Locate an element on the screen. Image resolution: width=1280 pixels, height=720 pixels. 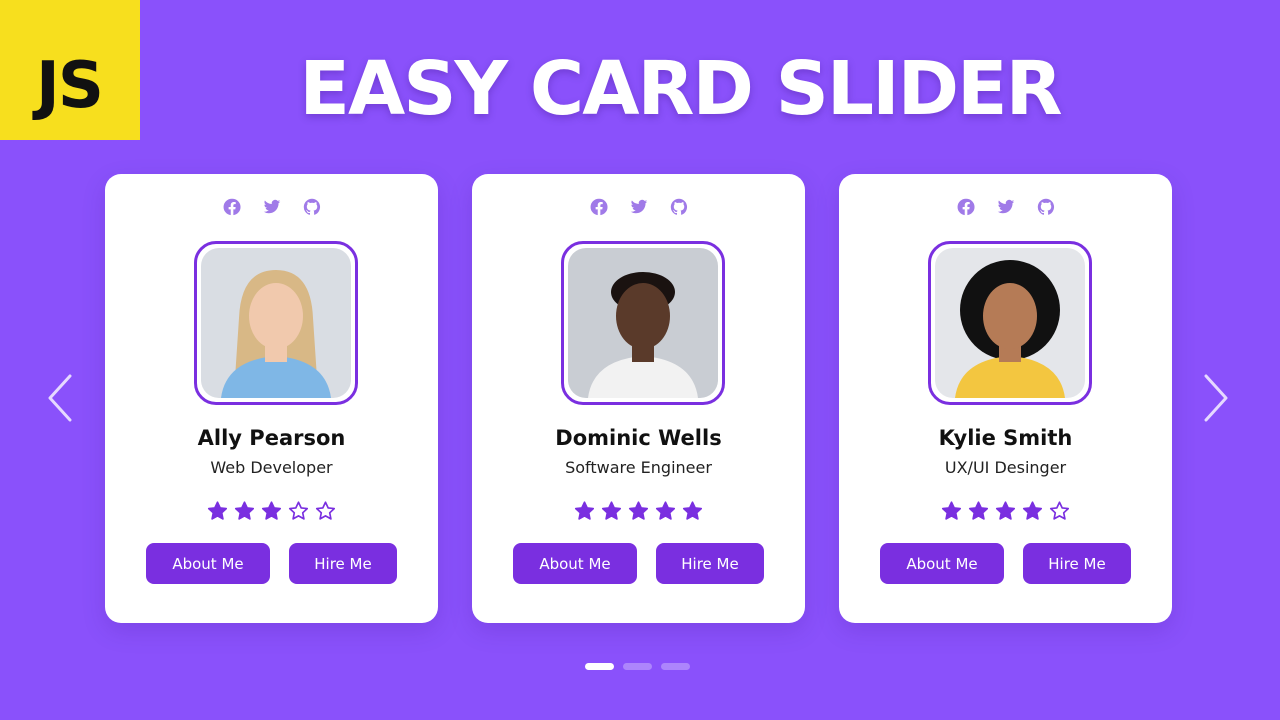
profile-role: UX/UI Desinger is located at coordinates (1005, 467).